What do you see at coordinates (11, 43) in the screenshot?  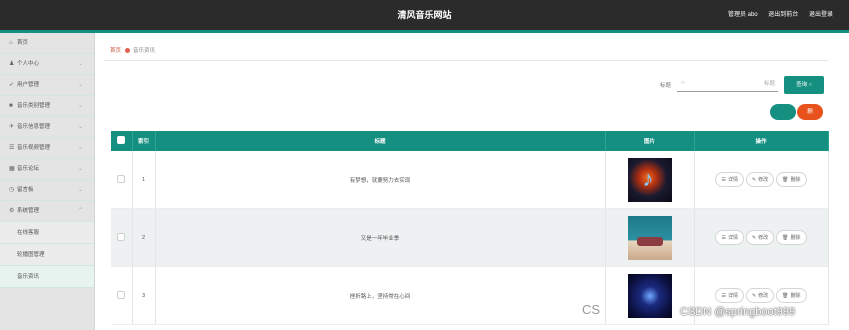 I see `home-icon: ⌂` at bounding box center [11, 43].